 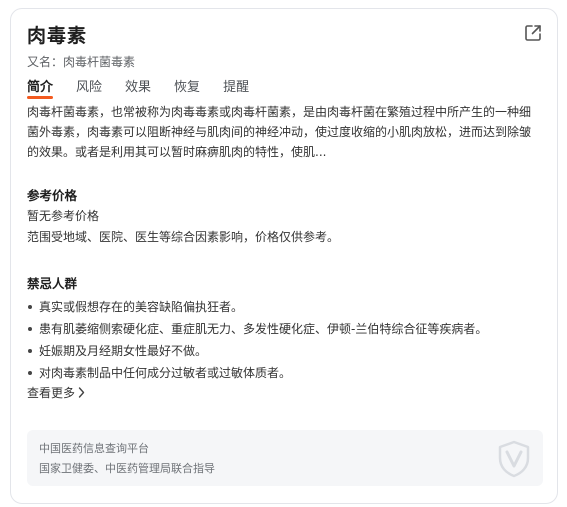 I want to click on chevron-right-icon, so click(x=81, y=392).